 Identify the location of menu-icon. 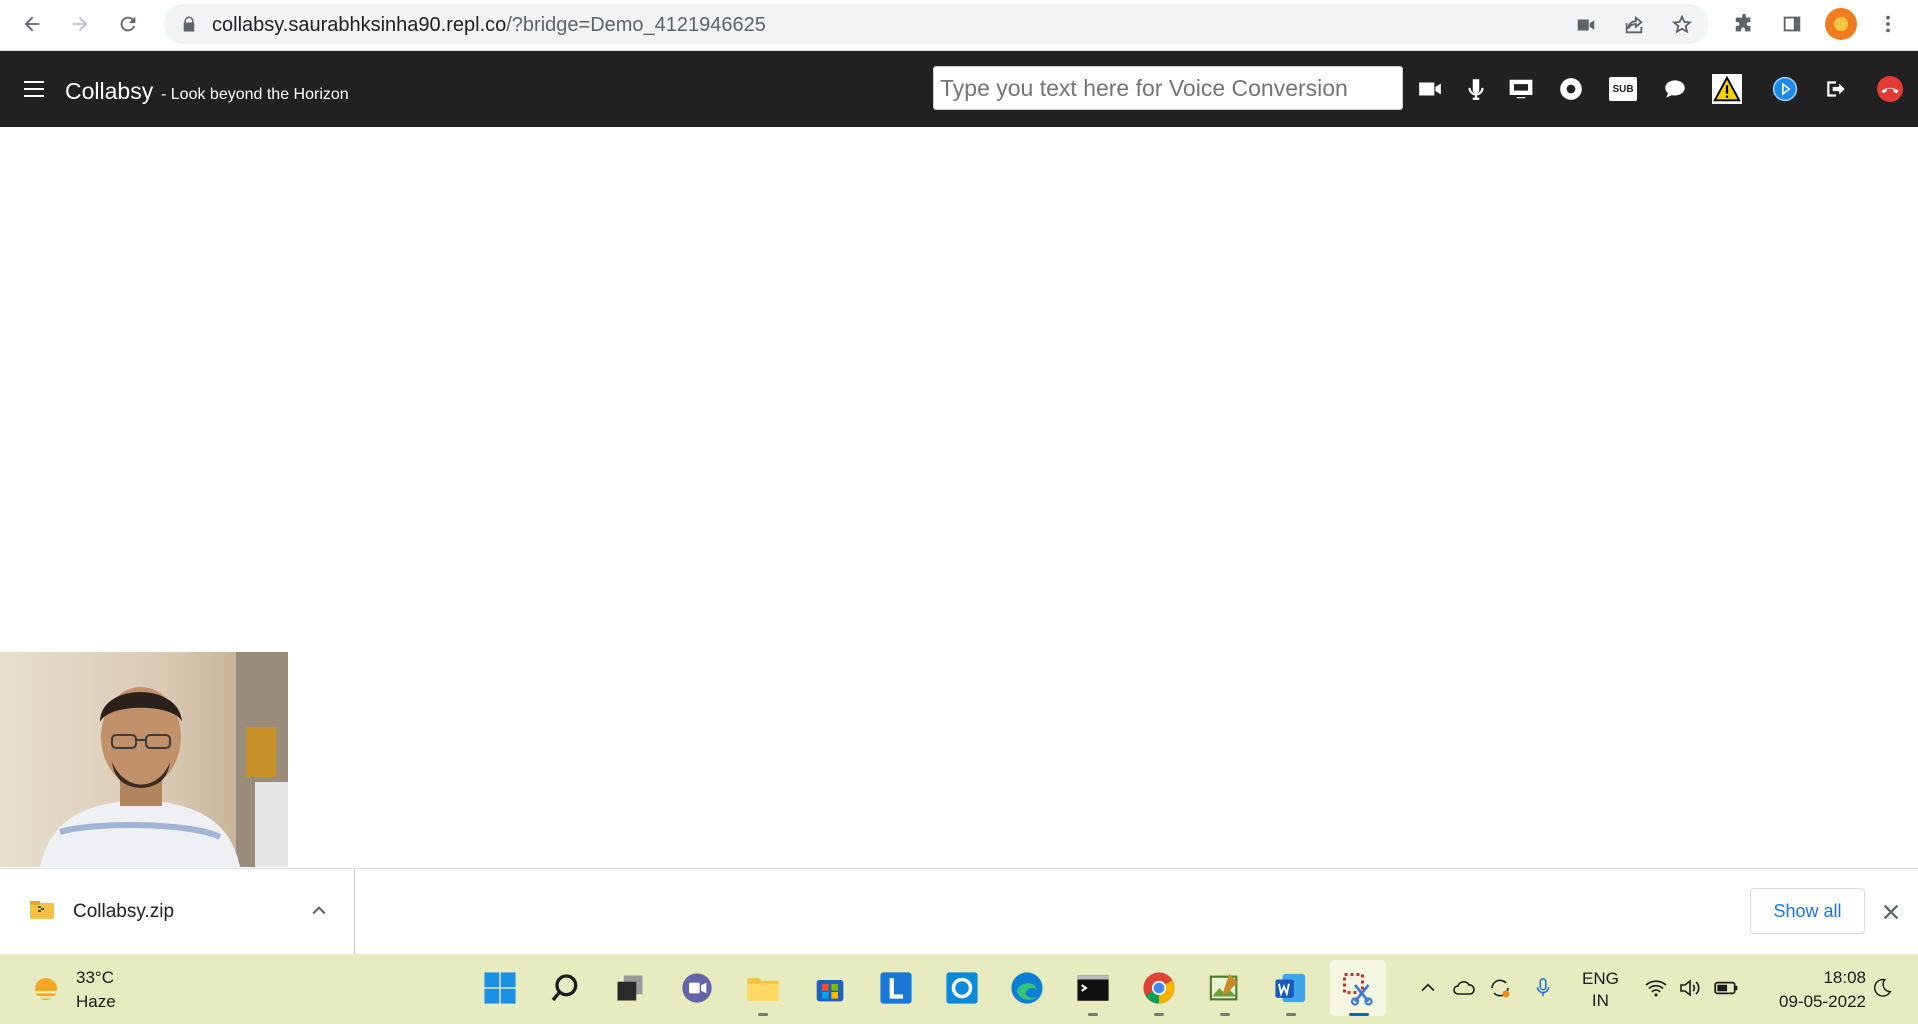
(34, 89).